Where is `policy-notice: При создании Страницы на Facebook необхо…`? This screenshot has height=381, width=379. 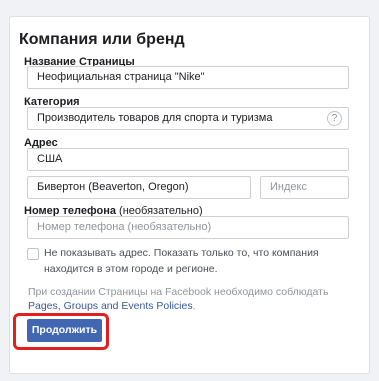 policy-notice: При создании Страницы на Facebook необхо… is located at coordinates (188, 299).